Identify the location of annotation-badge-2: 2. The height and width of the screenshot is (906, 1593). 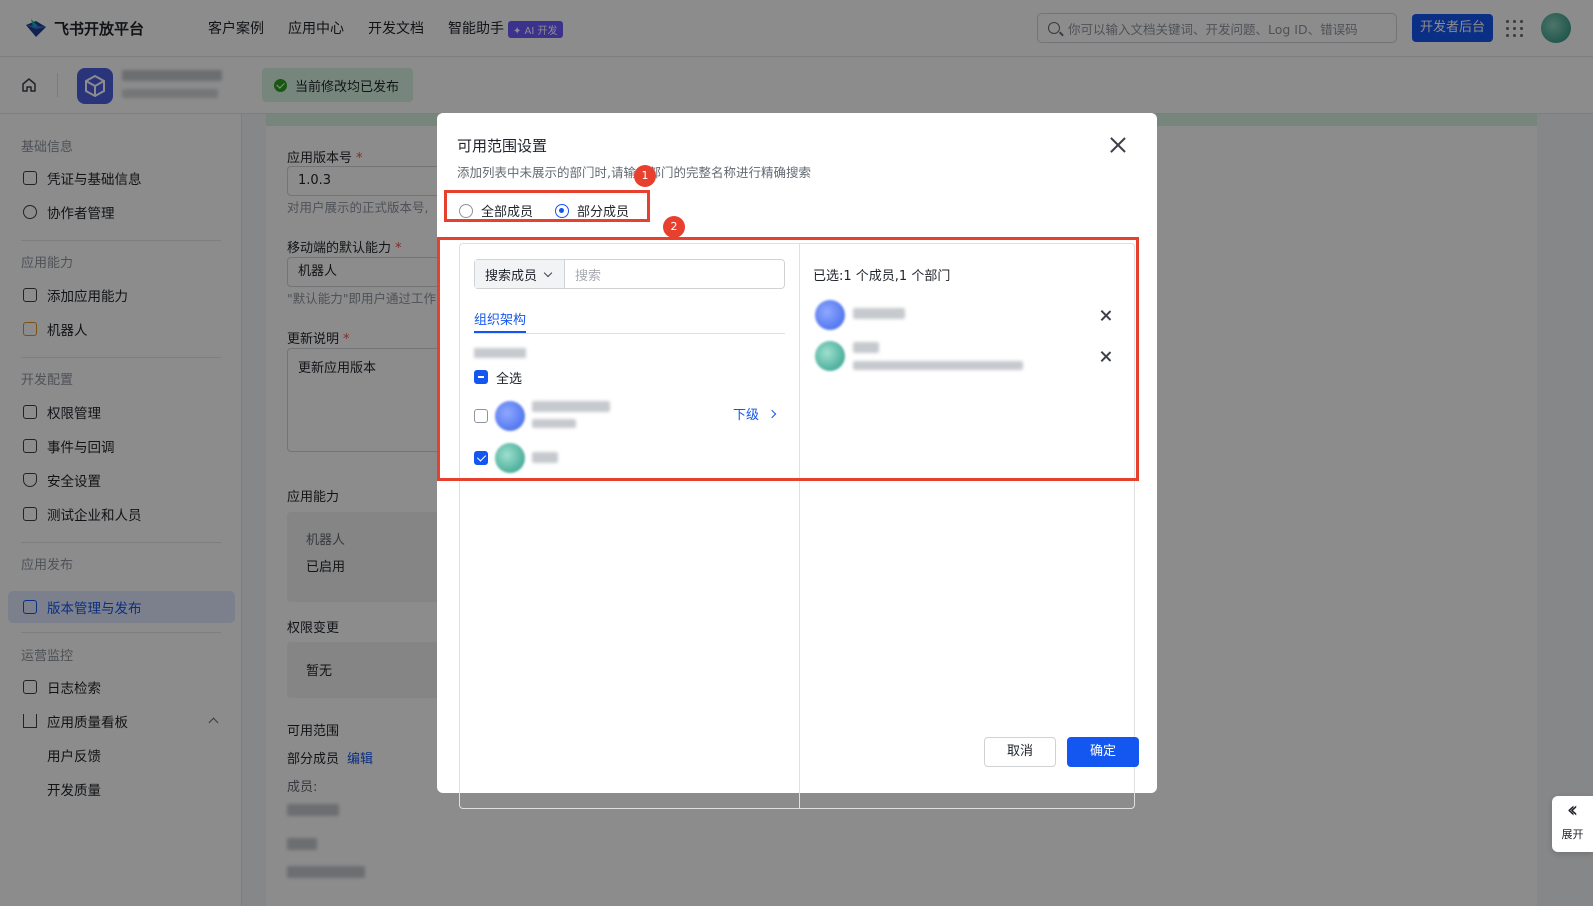
(674, 227).